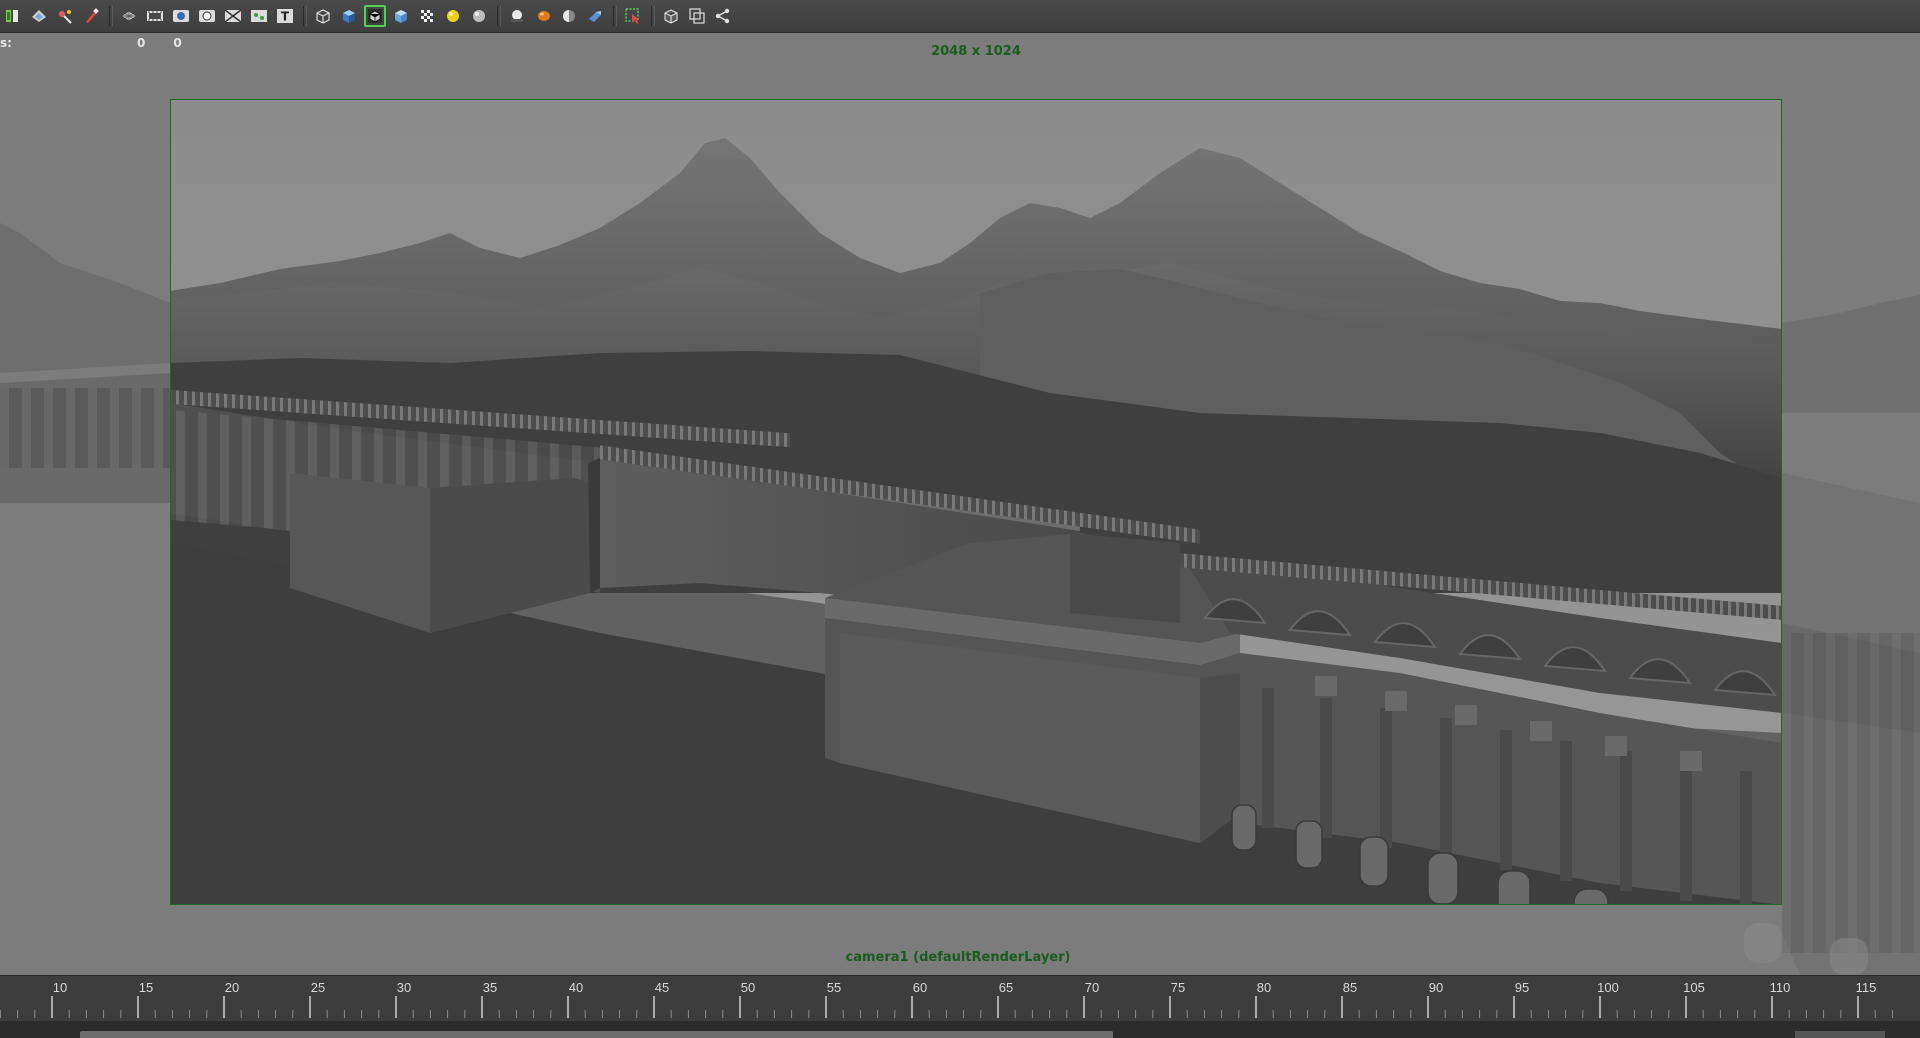 This screenshot has height=1038, width=1920. What do you see at coordinates (1006, 987) in the screenshot?
I see `frame-label: 65` at bounding box center [1006, 987].